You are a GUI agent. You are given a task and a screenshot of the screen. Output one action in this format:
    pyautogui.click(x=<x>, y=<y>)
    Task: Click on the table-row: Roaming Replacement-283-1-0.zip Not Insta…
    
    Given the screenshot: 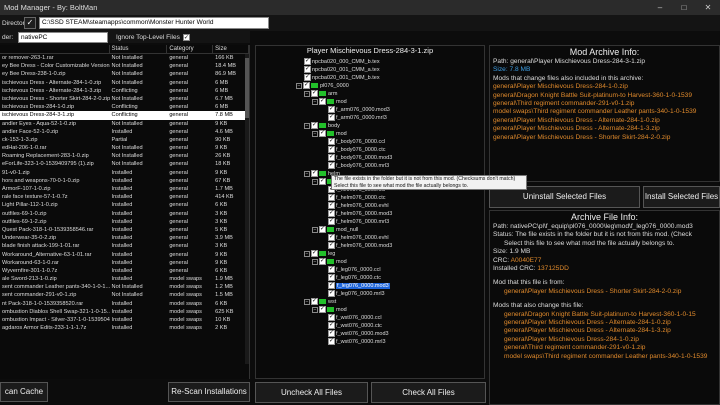 What is the action you would take?
    pyautogui.click(x=124, y=156)
    